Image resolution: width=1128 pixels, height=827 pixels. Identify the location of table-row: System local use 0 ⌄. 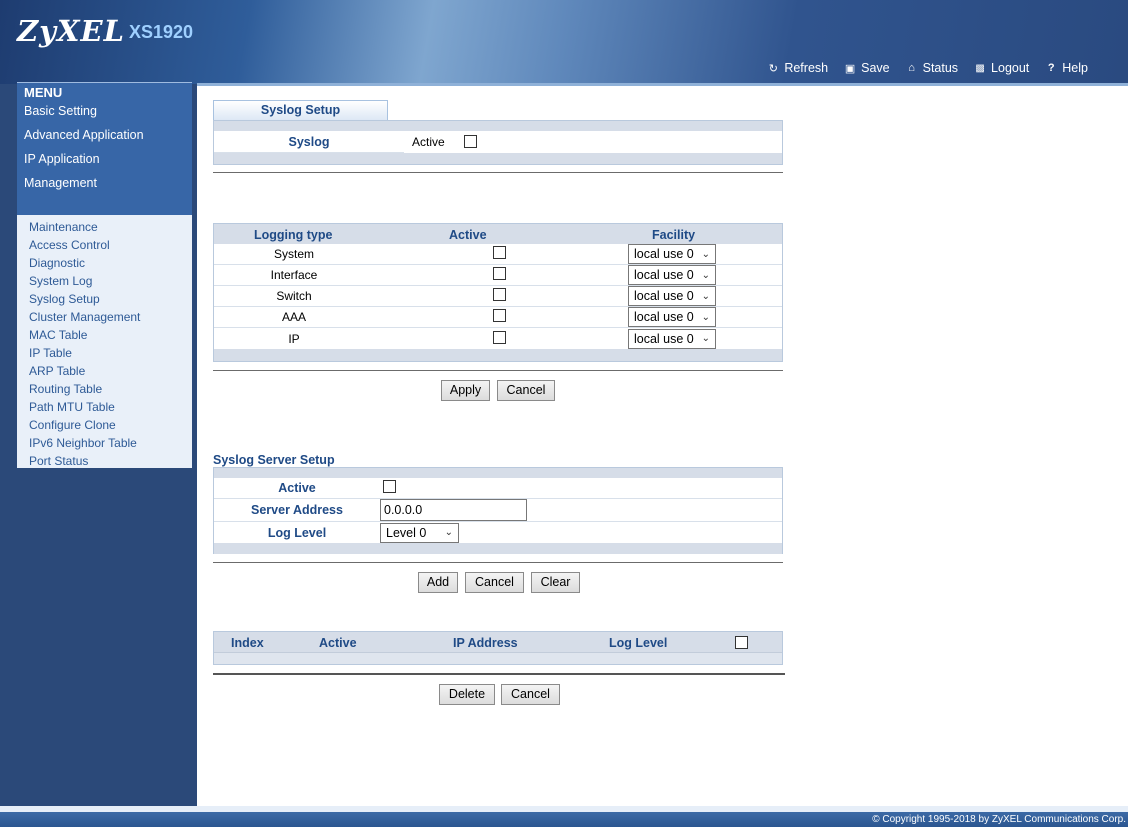
(498, 254).